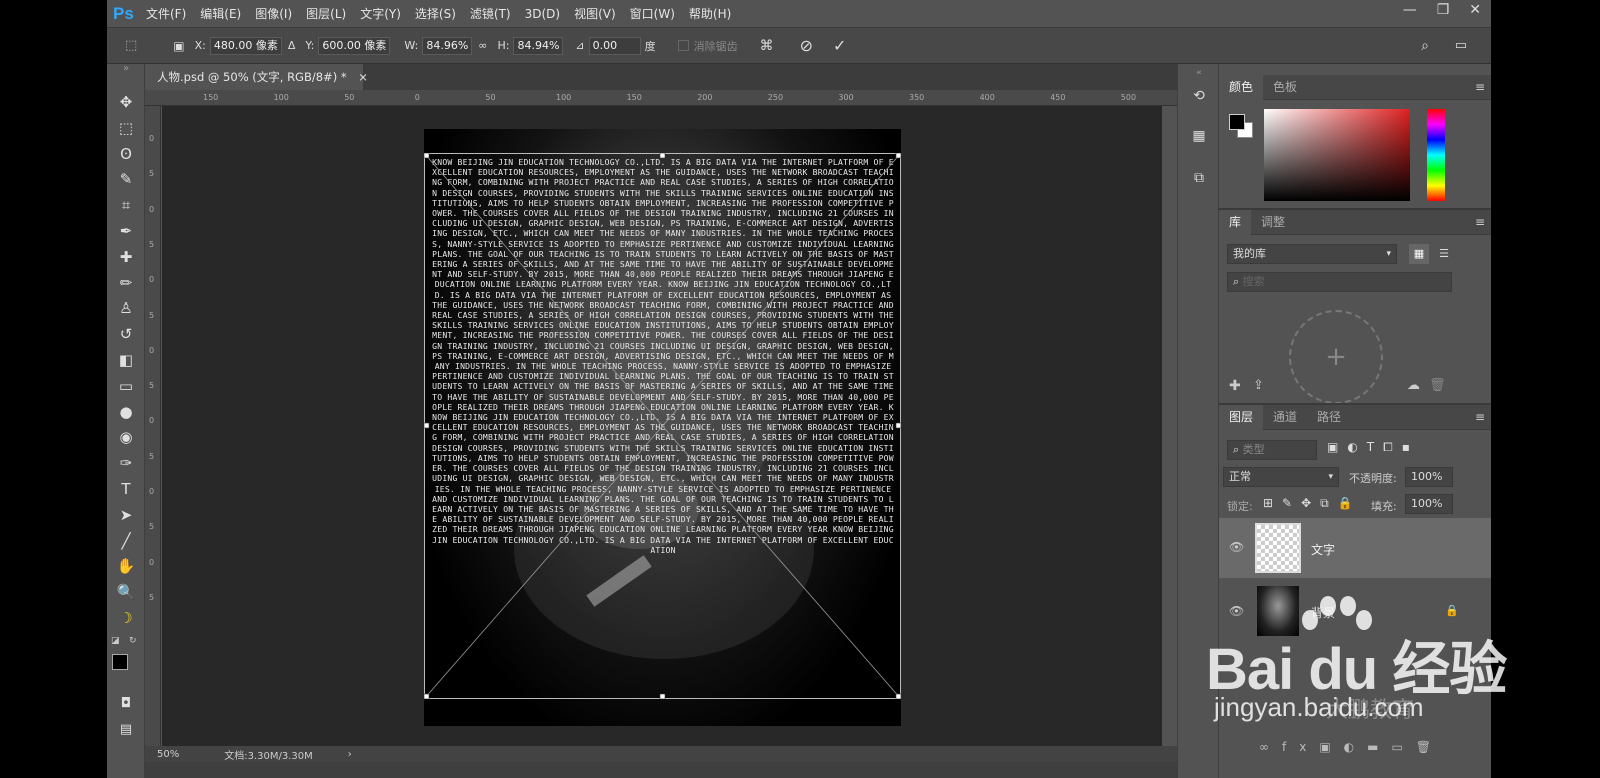 This screenshot has height=778, width=1600. Describe the element at coordinates (126, 154) in the screenshot. I see `lasso-tool-icon: ʘ` at that location.